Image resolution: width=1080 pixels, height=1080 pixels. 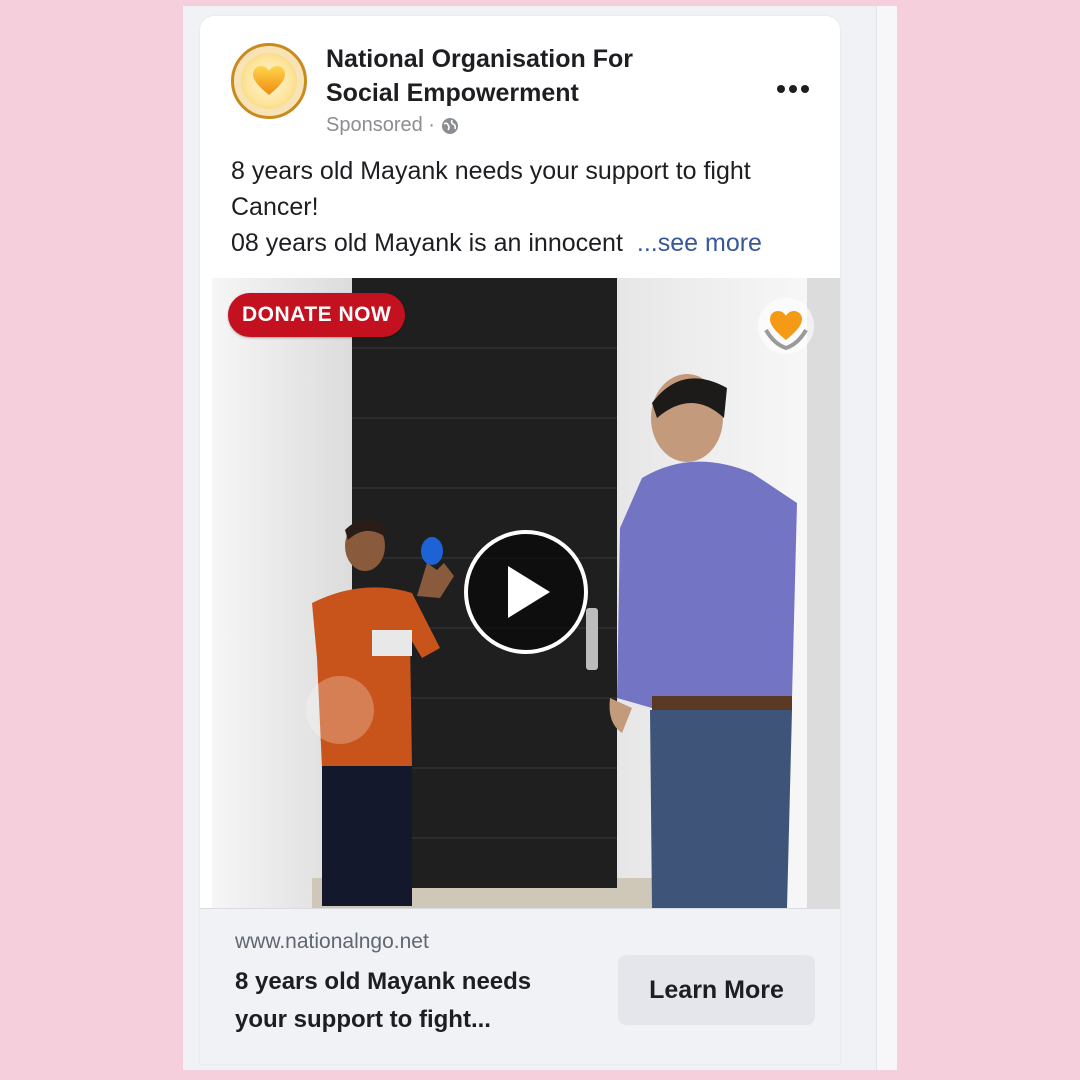 What do you see at coordinates (886, 538) in the screenshot?
I see `scrollbar-track` at bounding box center [886, 538].